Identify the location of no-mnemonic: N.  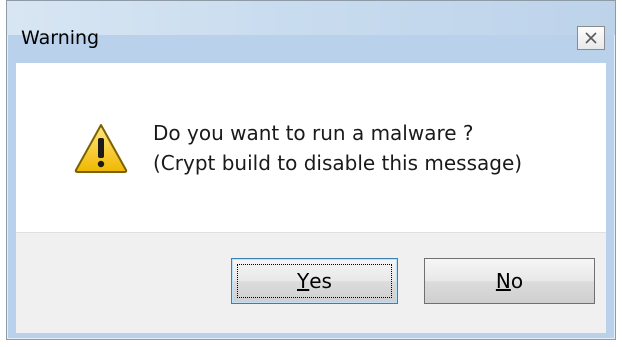
(503, 281).